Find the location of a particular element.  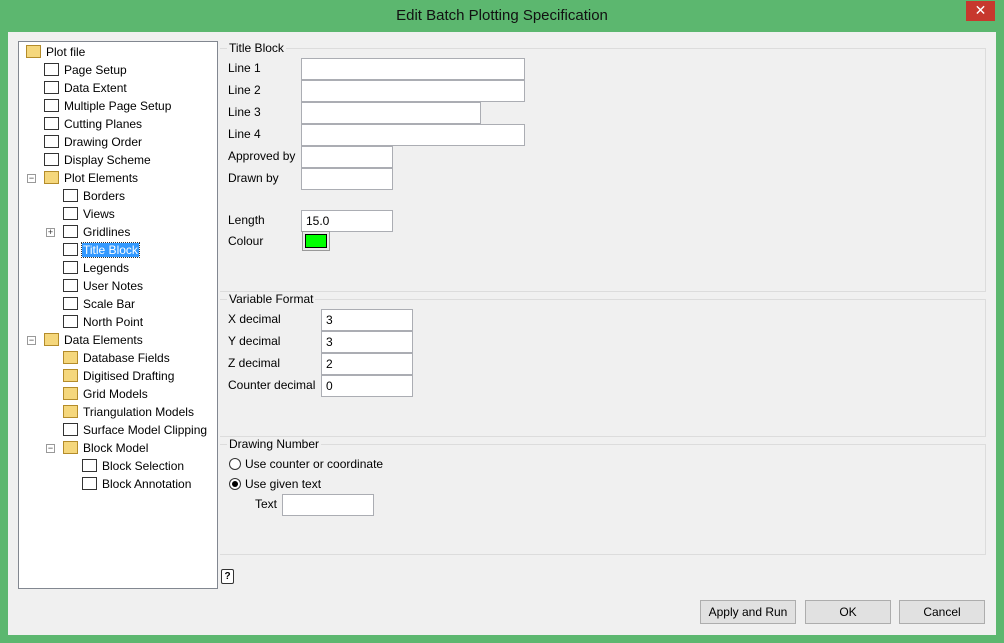

x-decimal-input: 3 is located at coordinates (367, 320).